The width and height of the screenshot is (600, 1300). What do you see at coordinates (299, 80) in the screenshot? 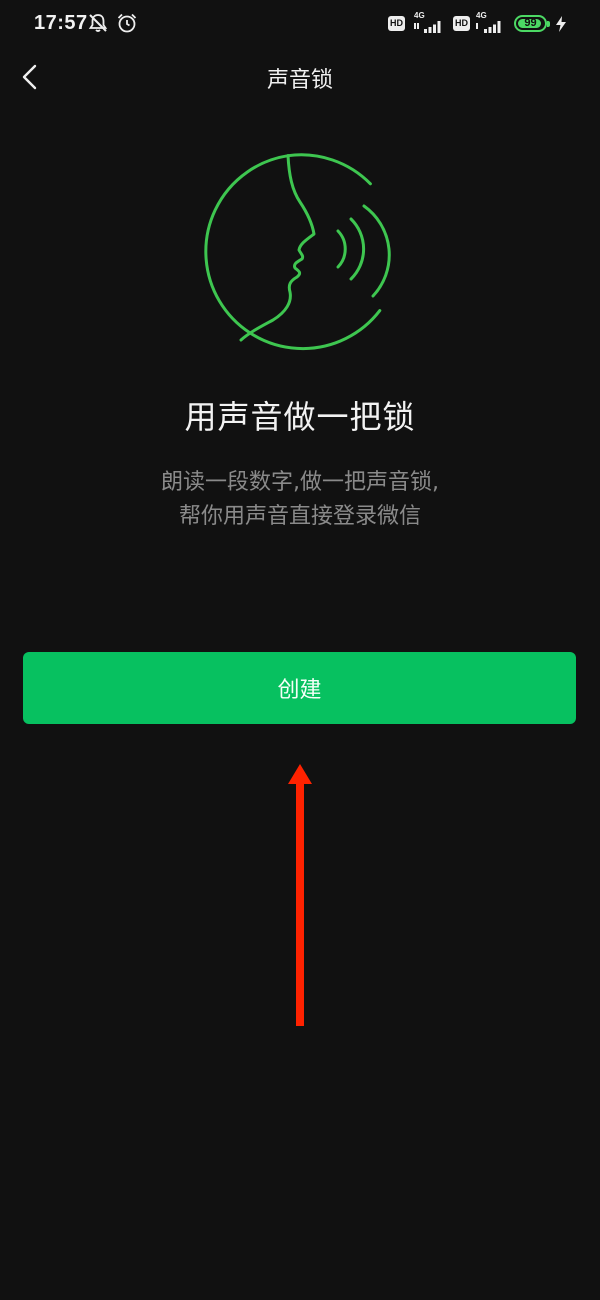
I see `page-title: 声音锁` at bounding box center [299, 80].